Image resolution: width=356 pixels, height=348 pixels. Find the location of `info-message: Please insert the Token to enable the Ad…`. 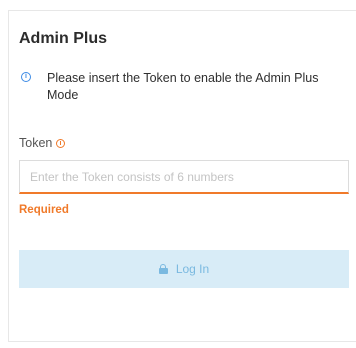

info-message: Please insert the Token to enable the Ad… is located at coordinates (183, 86).